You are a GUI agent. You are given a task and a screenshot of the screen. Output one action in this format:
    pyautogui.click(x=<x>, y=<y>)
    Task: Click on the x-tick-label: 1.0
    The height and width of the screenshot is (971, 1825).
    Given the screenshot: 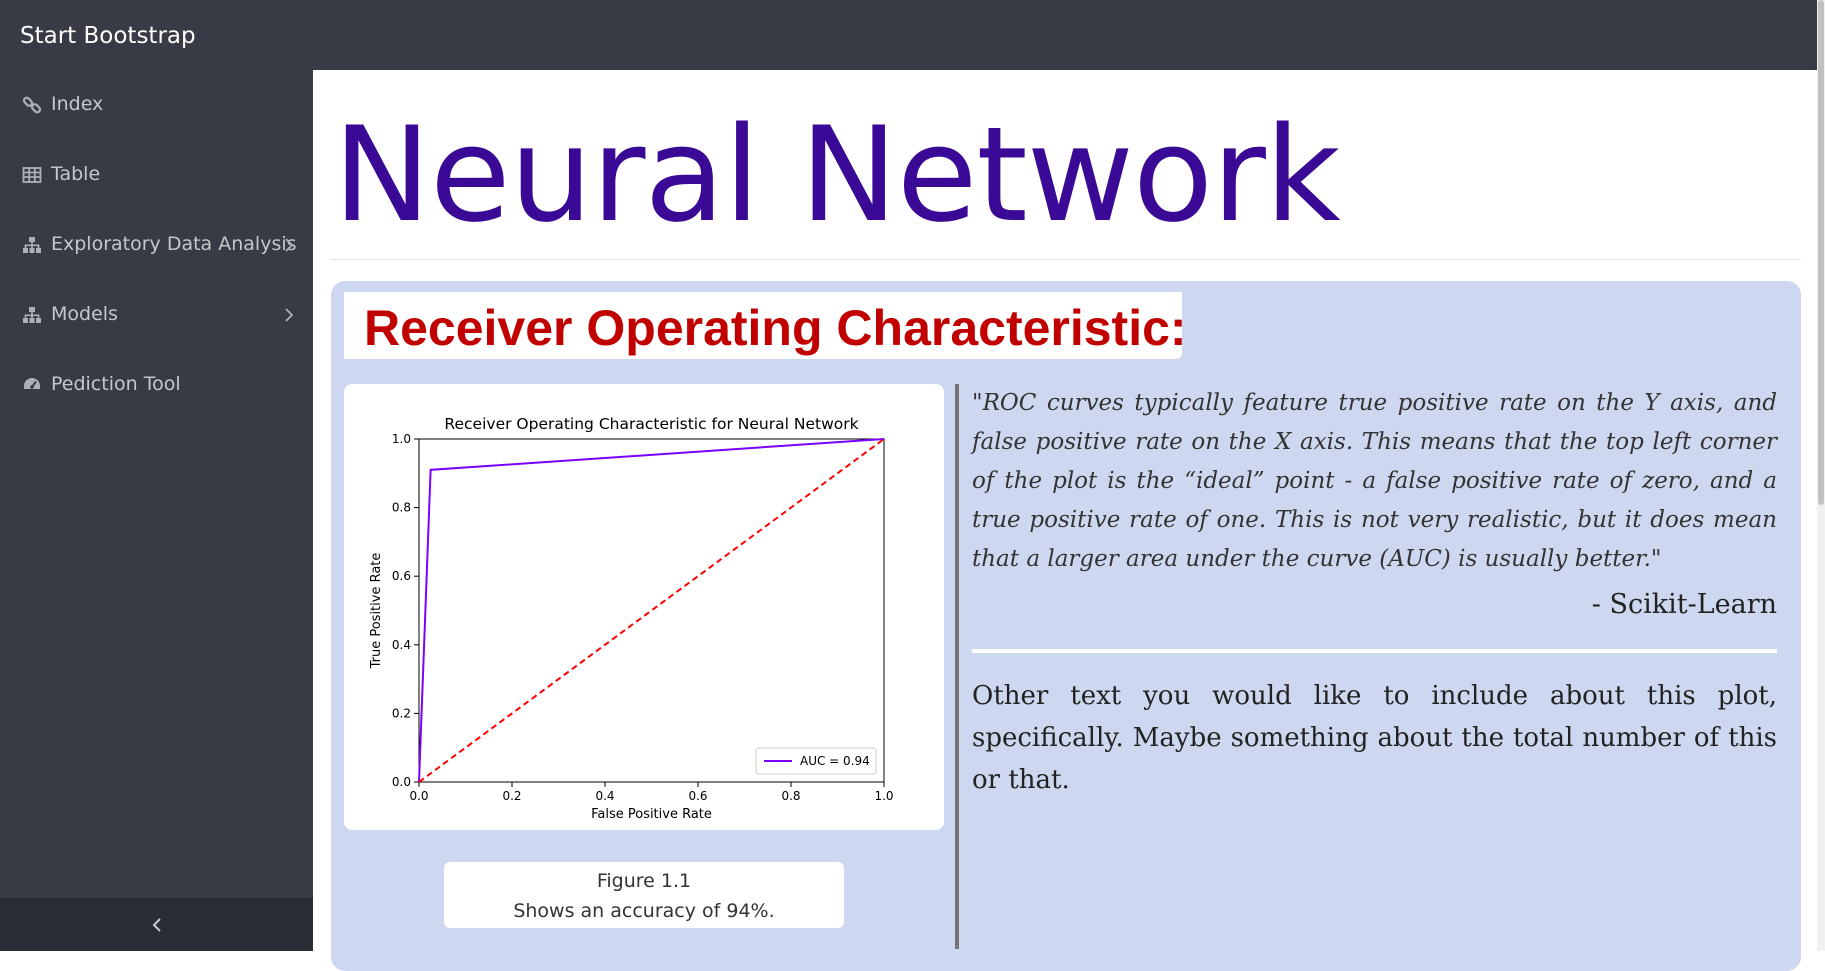 What is the action you would take?
    pyautogui.click(x=883, y=796)
    